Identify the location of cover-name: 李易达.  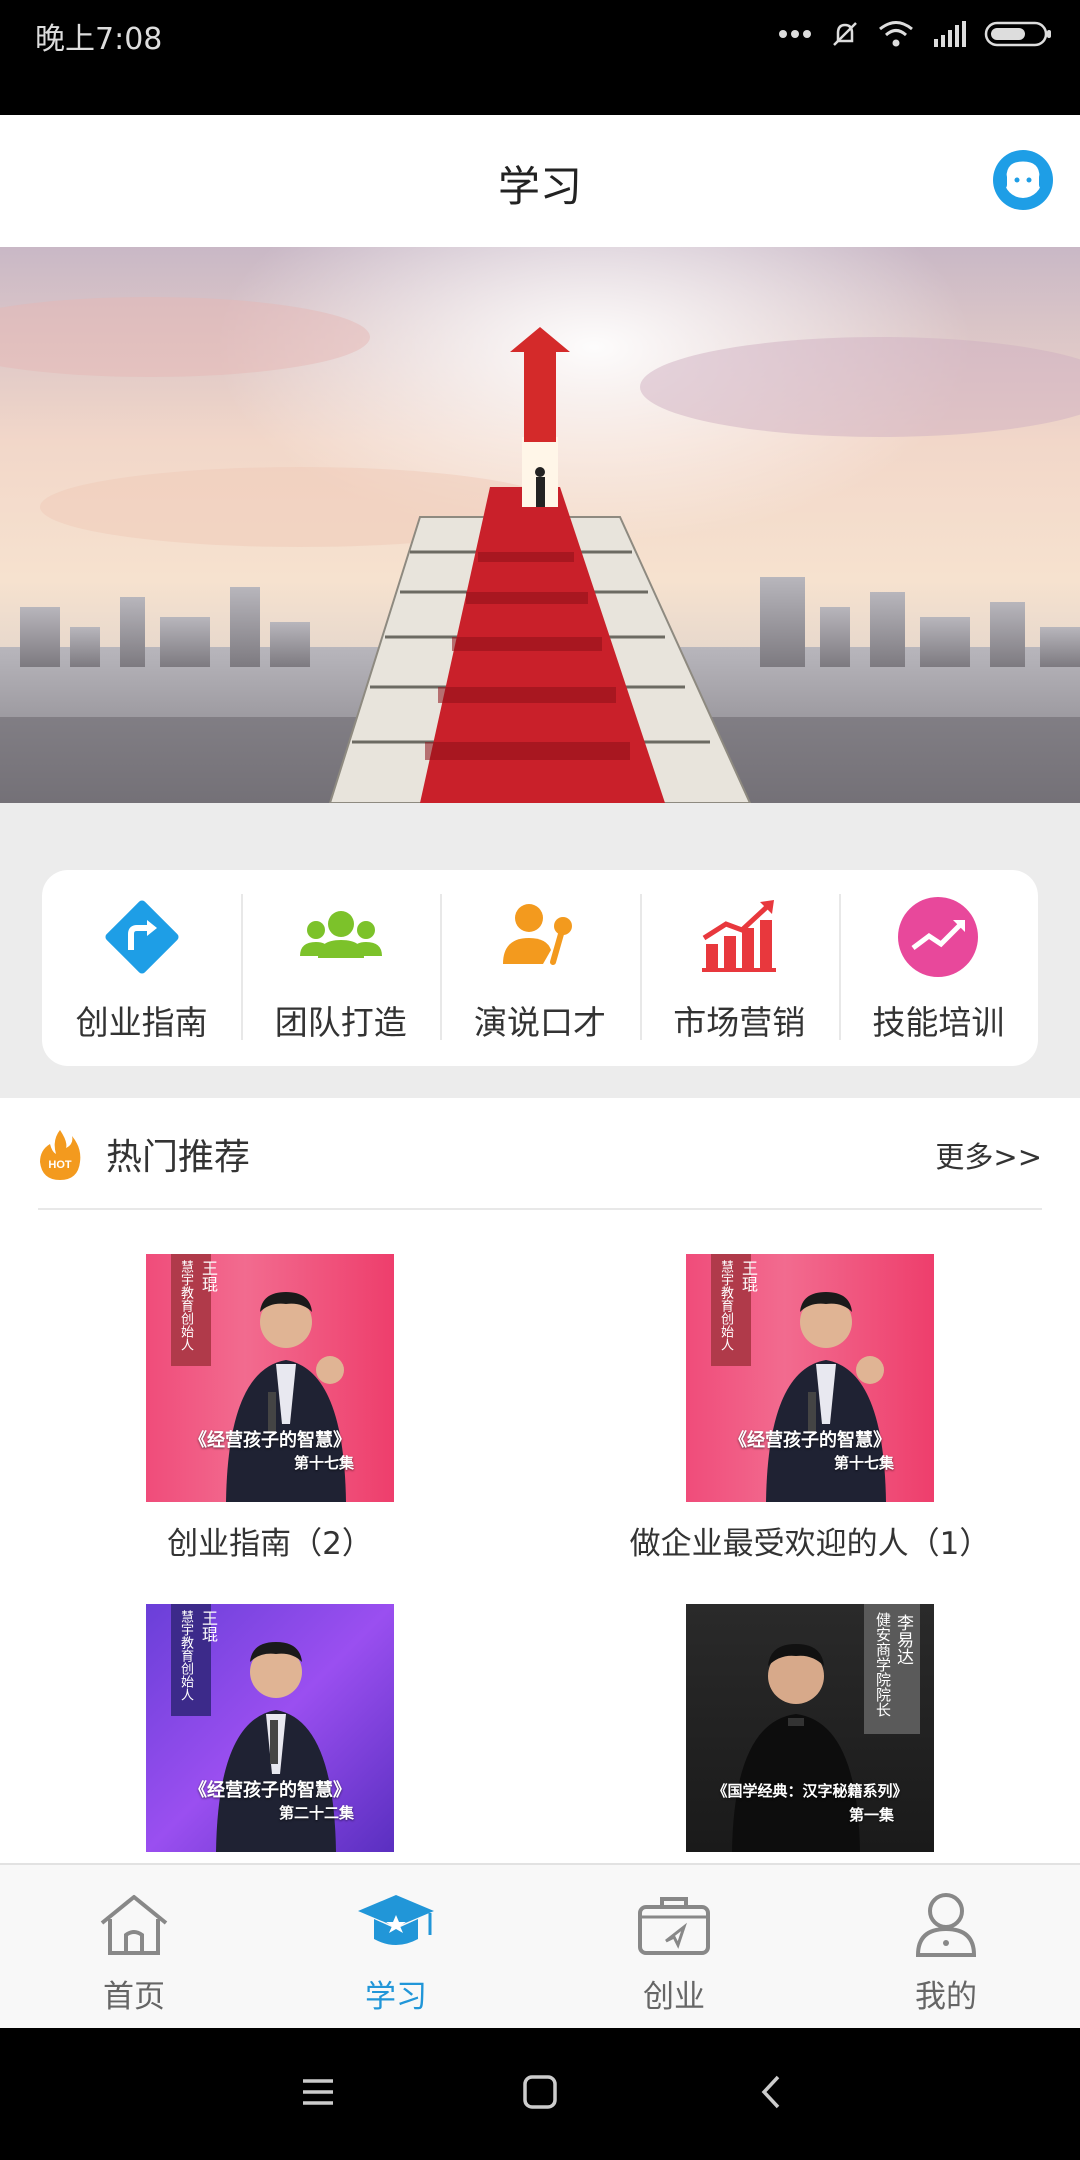
(903, 1639).